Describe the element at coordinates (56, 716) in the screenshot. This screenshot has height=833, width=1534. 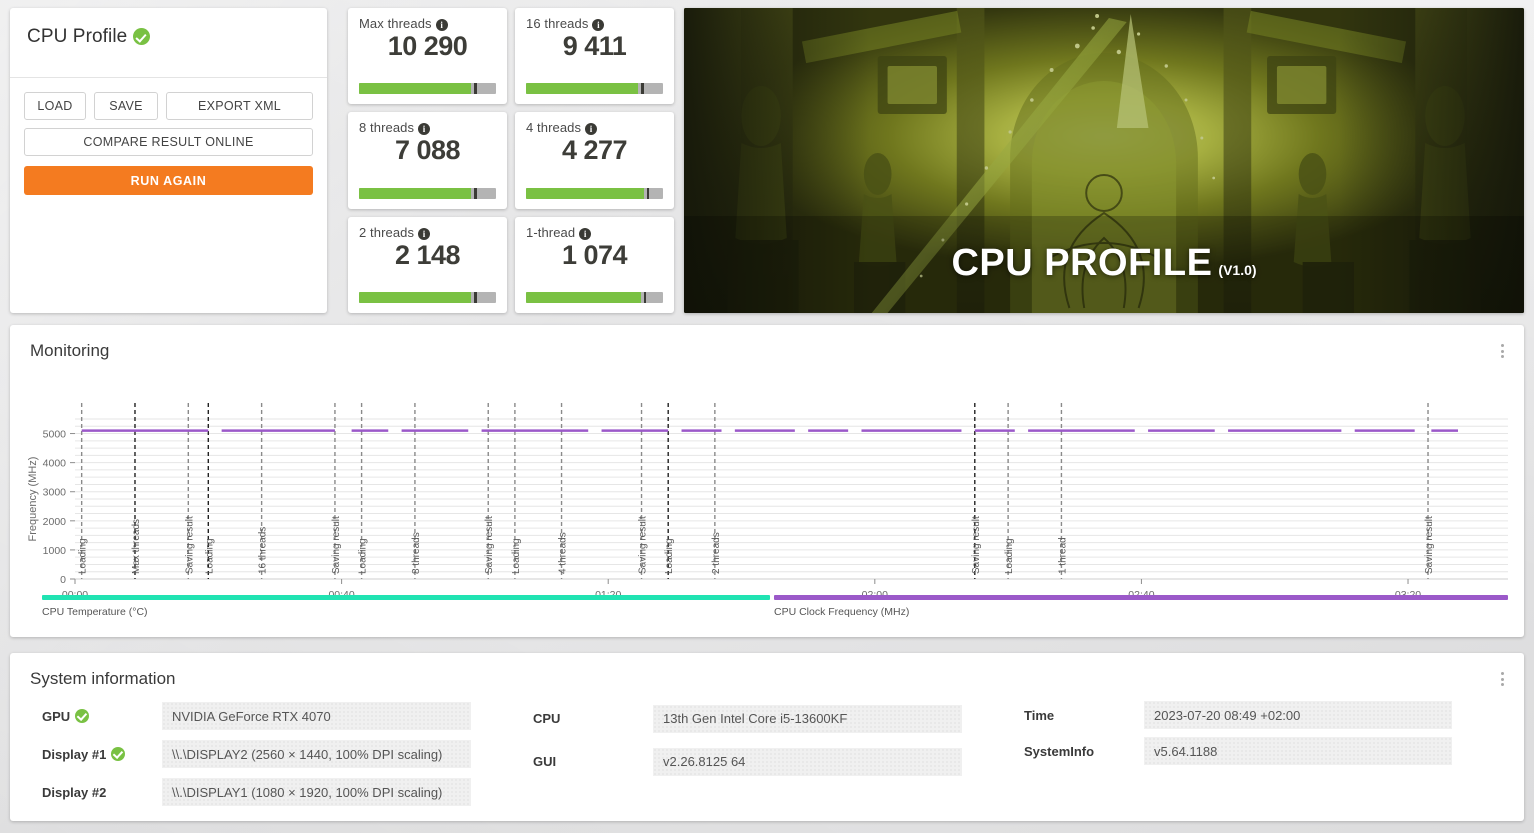
I see `system-info-key-text: GPU` at that location.